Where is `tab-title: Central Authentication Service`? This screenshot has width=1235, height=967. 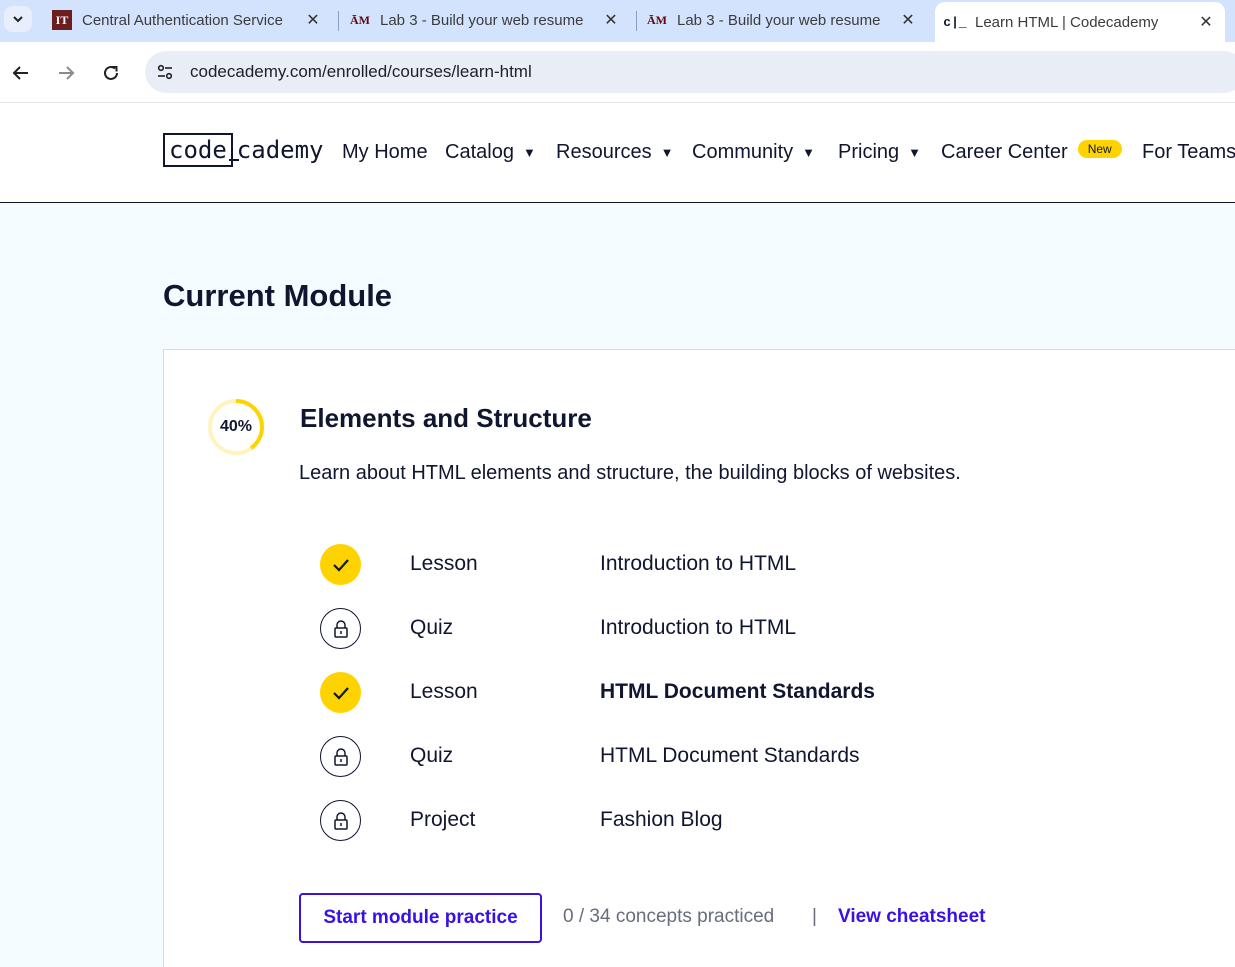 tab-title: Central Authentication Service is located at coordinates (182, 20).